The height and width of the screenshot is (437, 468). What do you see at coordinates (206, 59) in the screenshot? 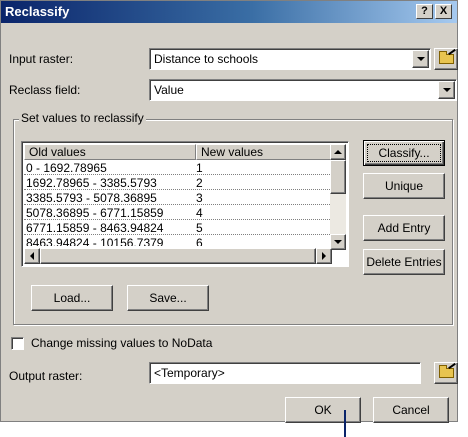
I see `input-raster-value: Distance to schools` at bounding box center [206, 59].